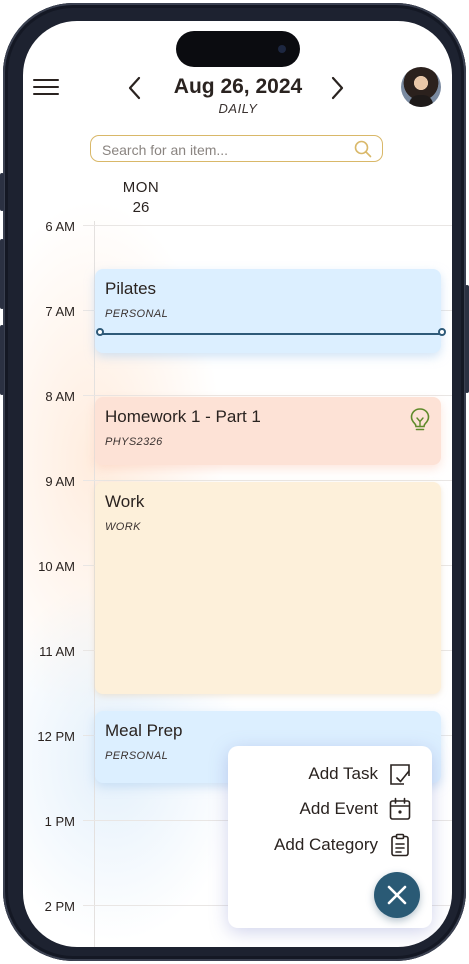  I want to click on add-event-button: Add Event, so click(356, 809).